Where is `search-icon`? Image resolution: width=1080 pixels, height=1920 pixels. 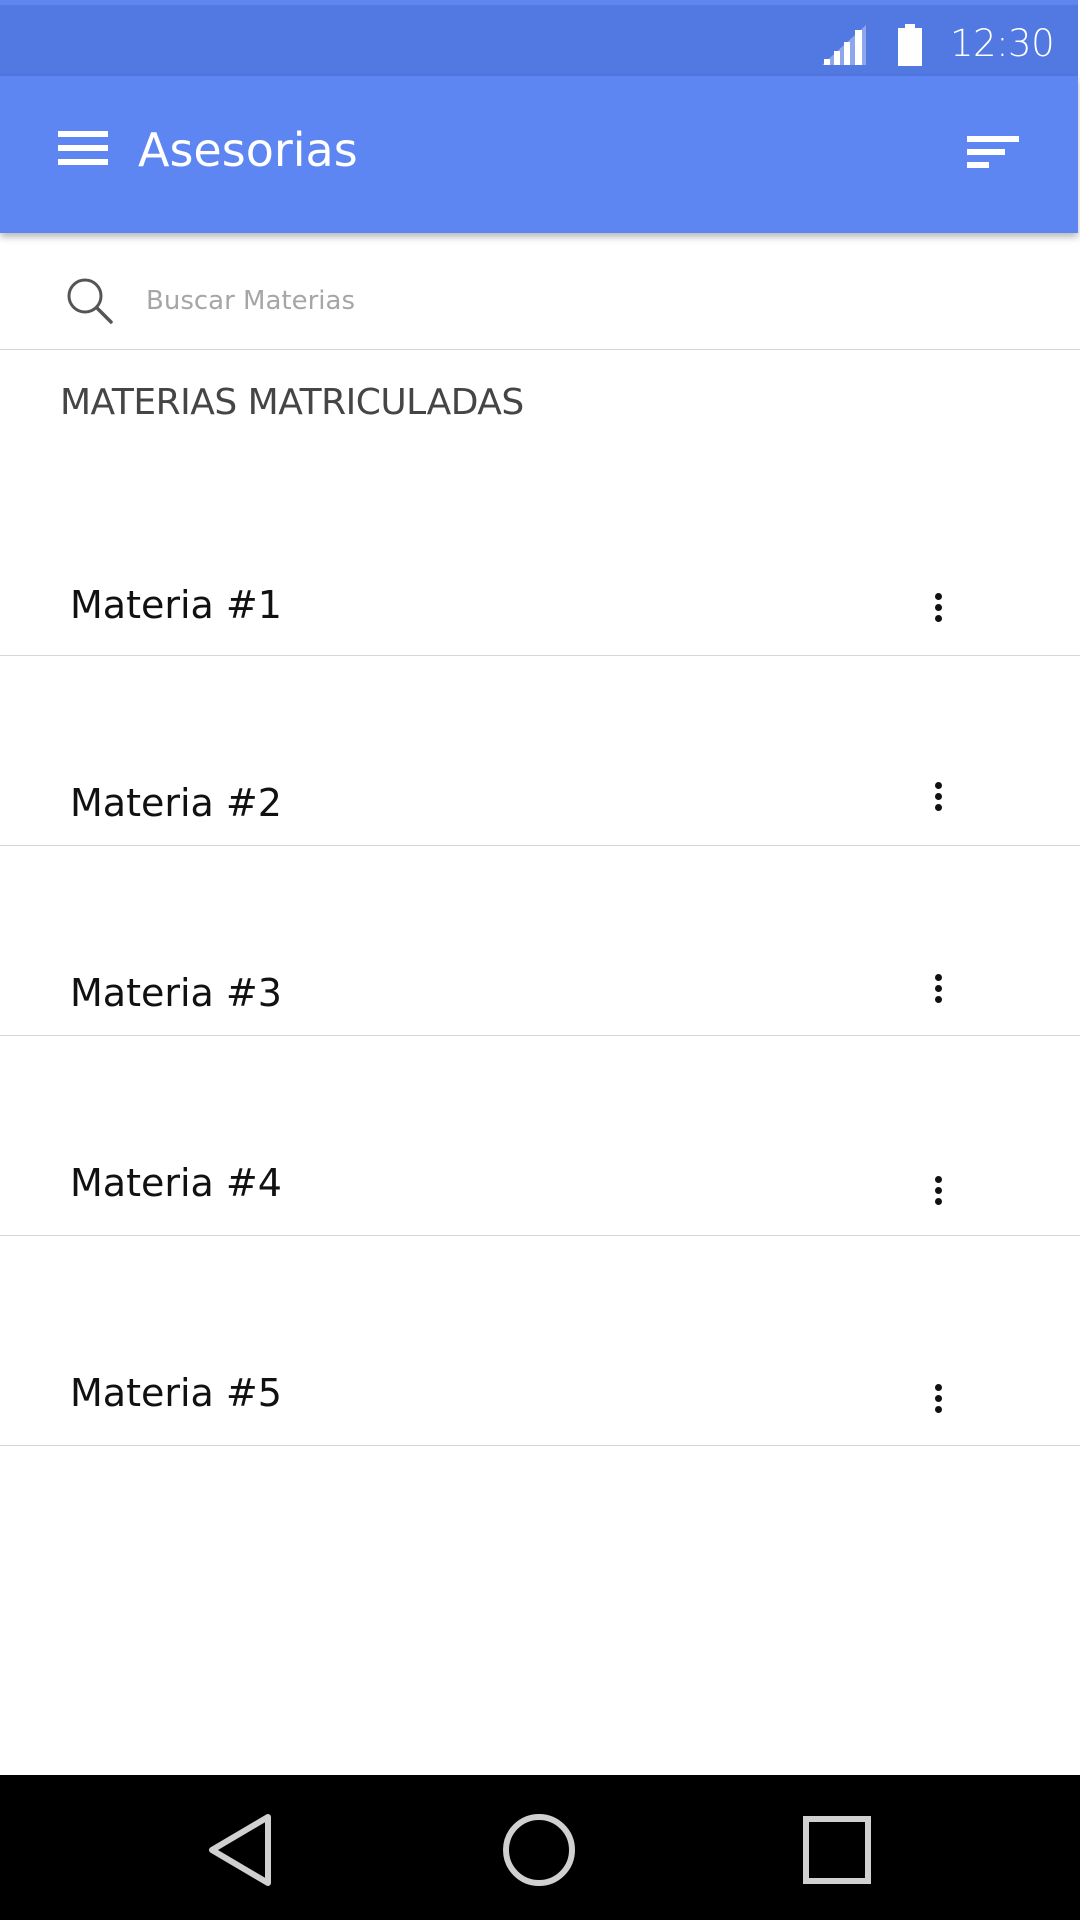
search-icon is located at coordinates (90, 301).